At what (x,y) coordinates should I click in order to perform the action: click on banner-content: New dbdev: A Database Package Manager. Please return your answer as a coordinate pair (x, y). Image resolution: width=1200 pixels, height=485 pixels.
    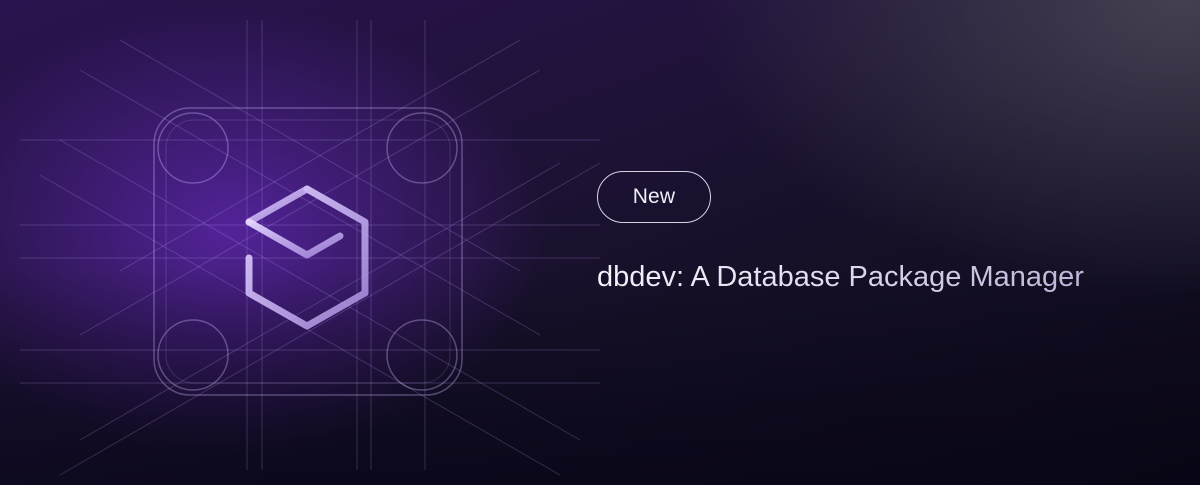
    Looking at the image, I should click on (840, 232).